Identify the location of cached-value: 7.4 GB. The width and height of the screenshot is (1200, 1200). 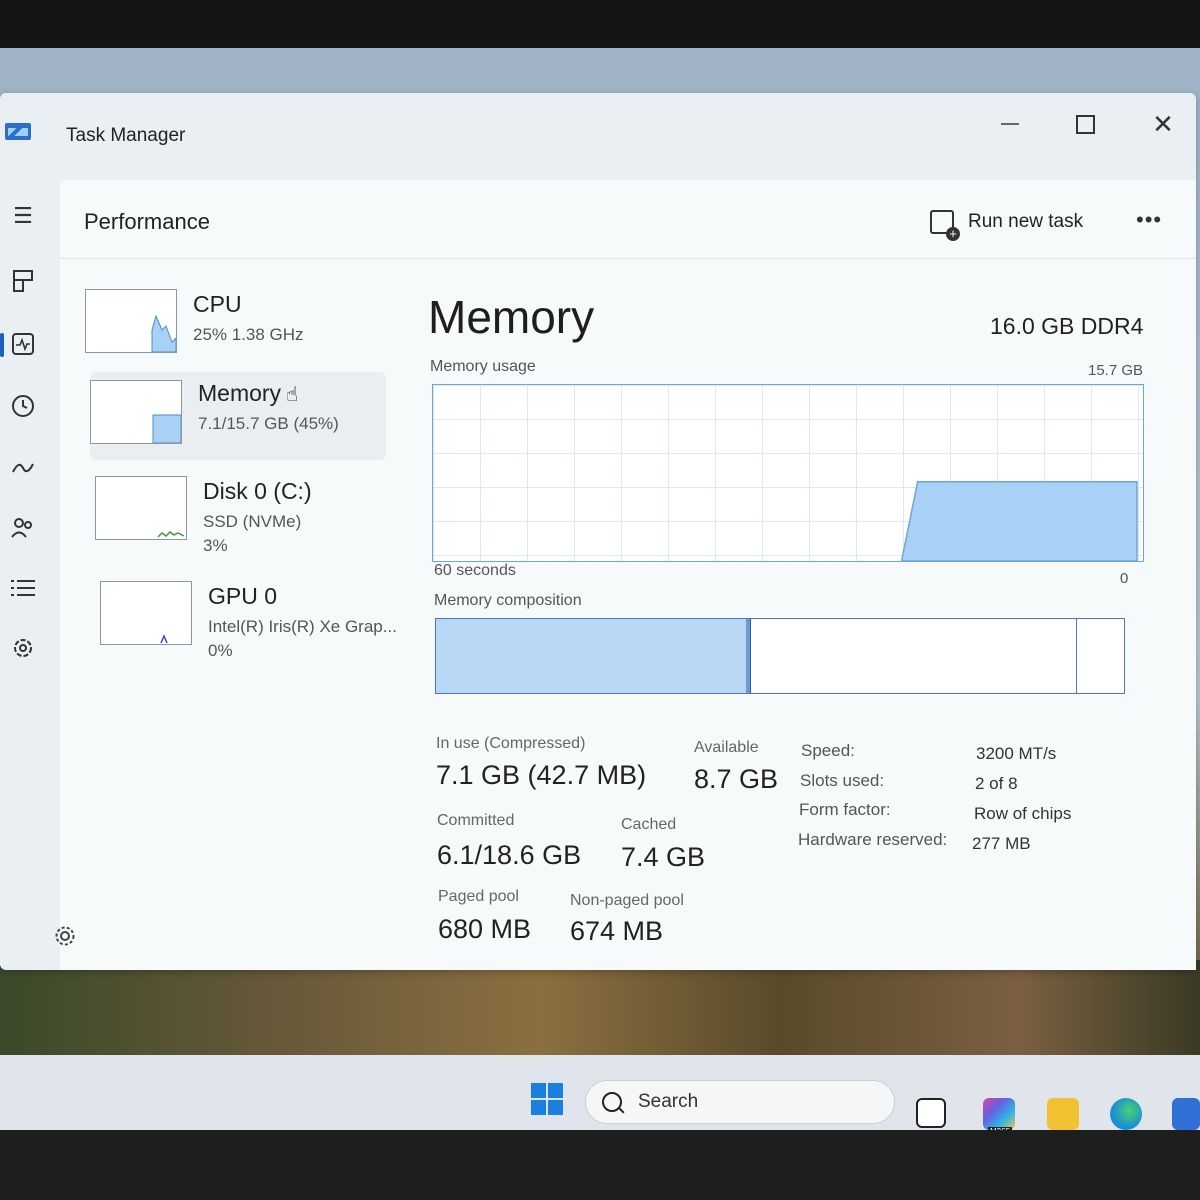
(663, 857).